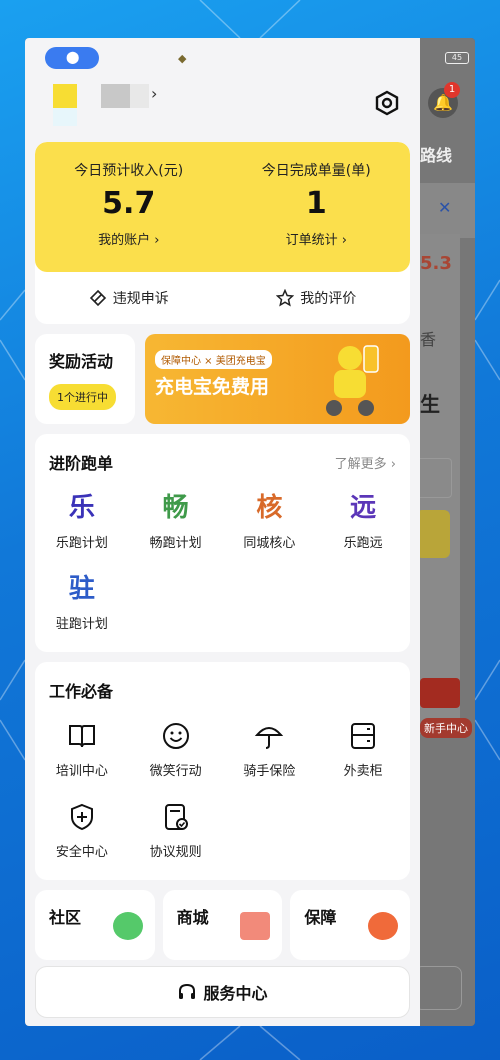 The image size is (500, 1060). I want to click on work-item-label: 培训中心, so click(81, 771).